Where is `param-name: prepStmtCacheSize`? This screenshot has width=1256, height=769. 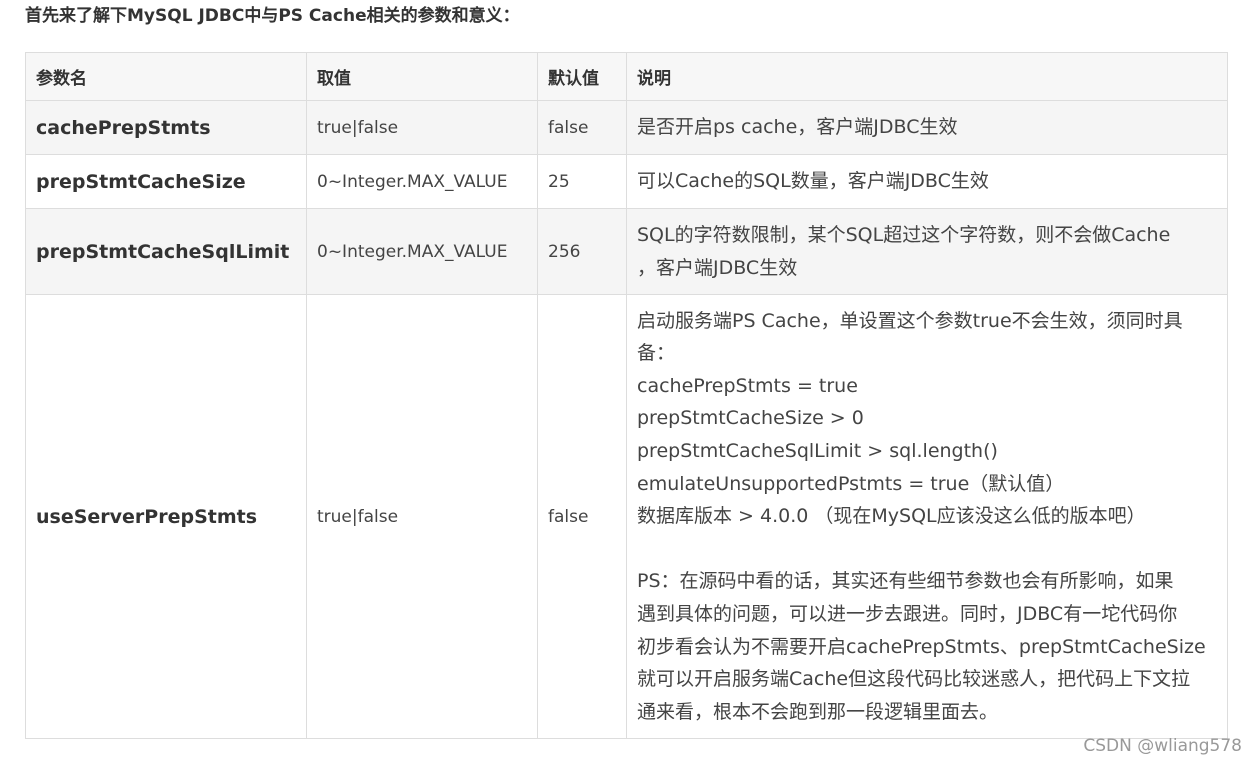
param-name: prepStmtCacheSize is located at coordinates (166, 181).